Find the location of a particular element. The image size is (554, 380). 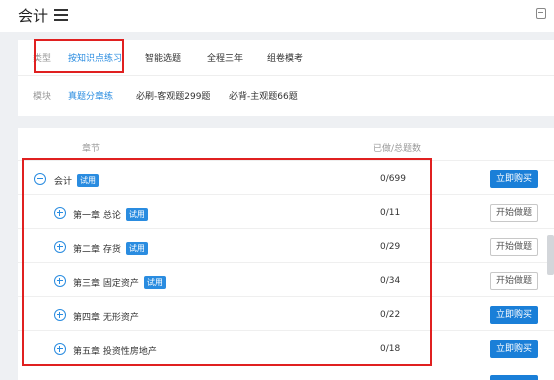

next-row-button-peek is located at coordinates (514, 377).